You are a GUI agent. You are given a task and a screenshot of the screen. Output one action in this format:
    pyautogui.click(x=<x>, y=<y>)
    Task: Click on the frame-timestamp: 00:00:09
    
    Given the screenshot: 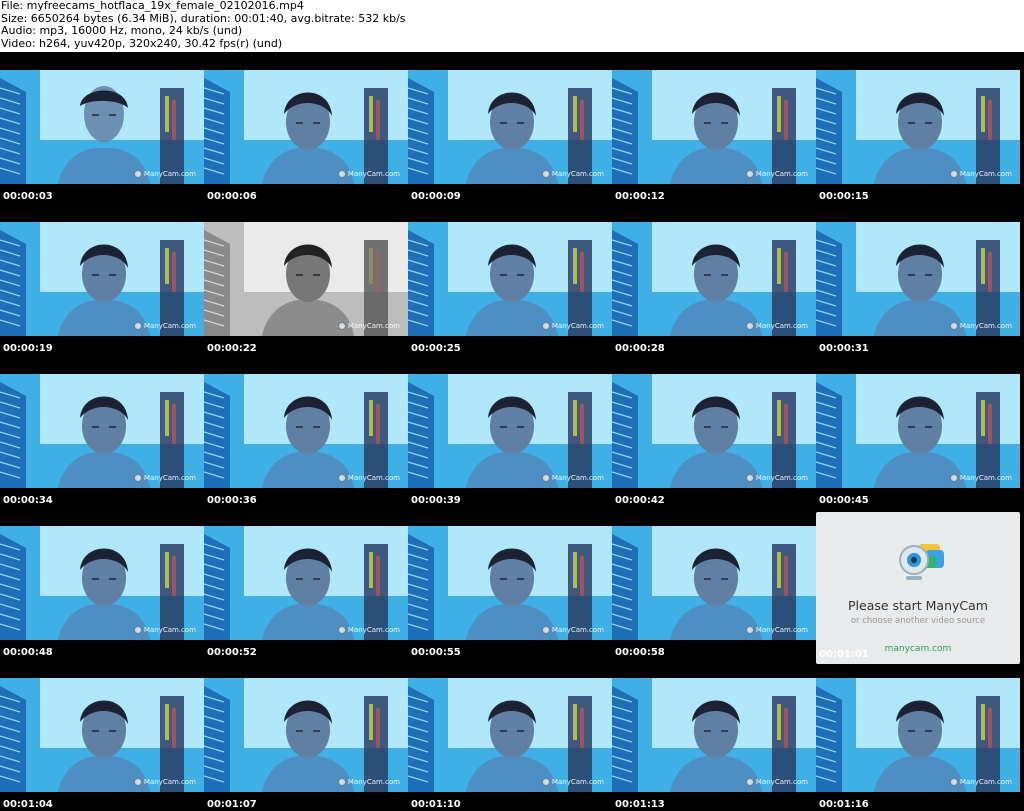 What is the action you would take?
    pyautogui.click(x=436, y=196)
    